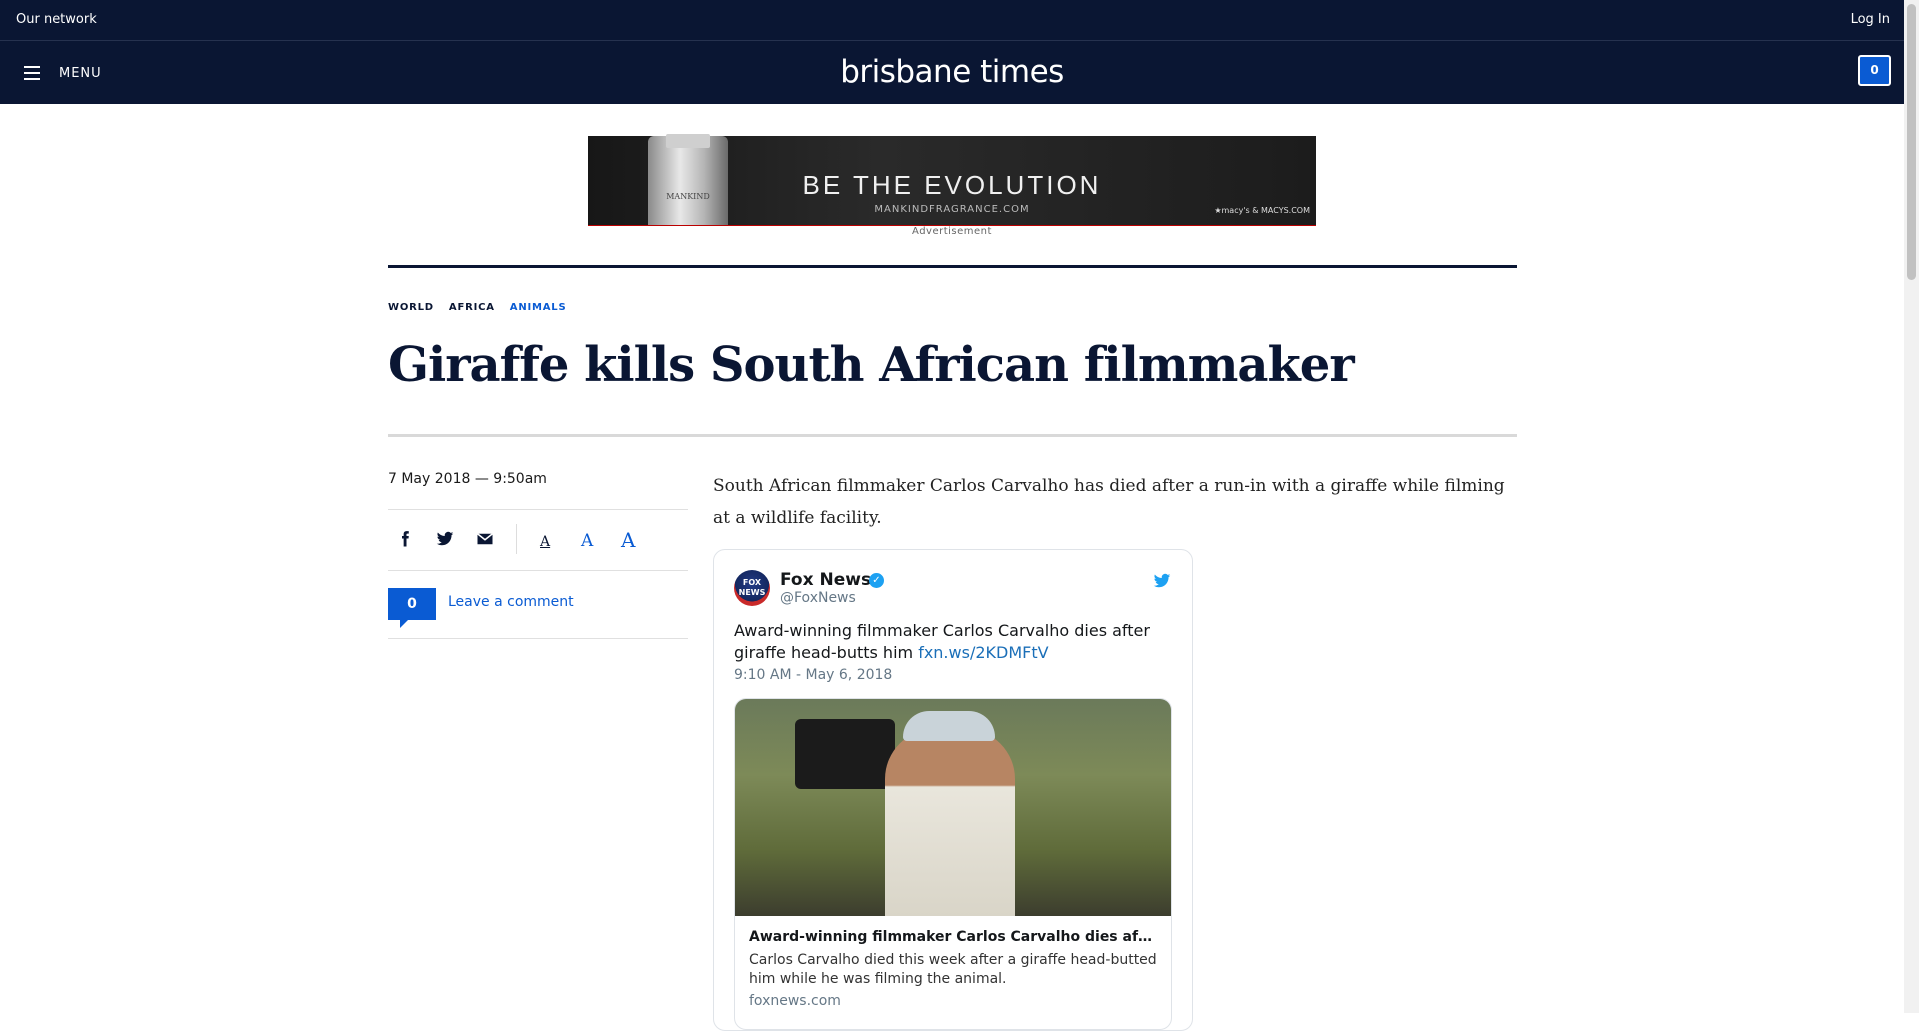  I want to click on article-date: 7 May 2018 — 9:50am, so click(467, 479).